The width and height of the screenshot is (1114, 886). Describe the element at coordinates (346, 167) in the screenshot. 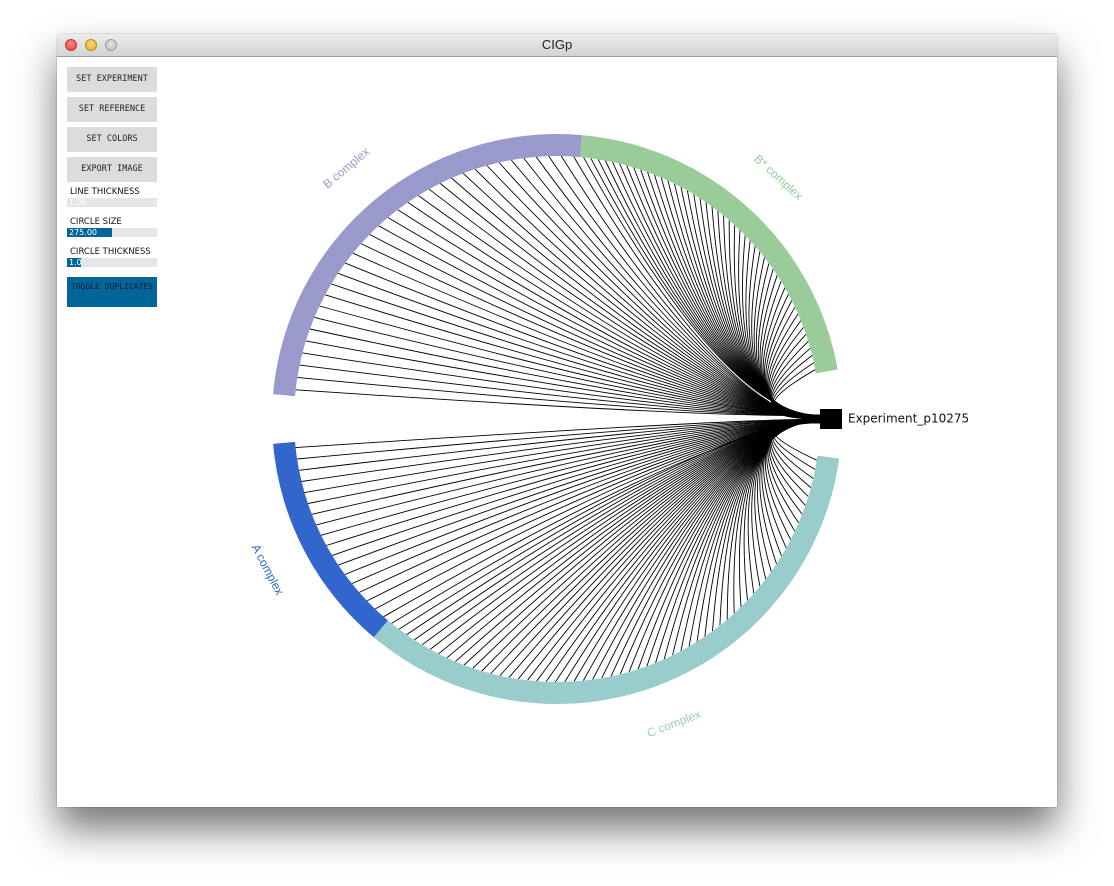

I see `segment-label: B complex` at that location.